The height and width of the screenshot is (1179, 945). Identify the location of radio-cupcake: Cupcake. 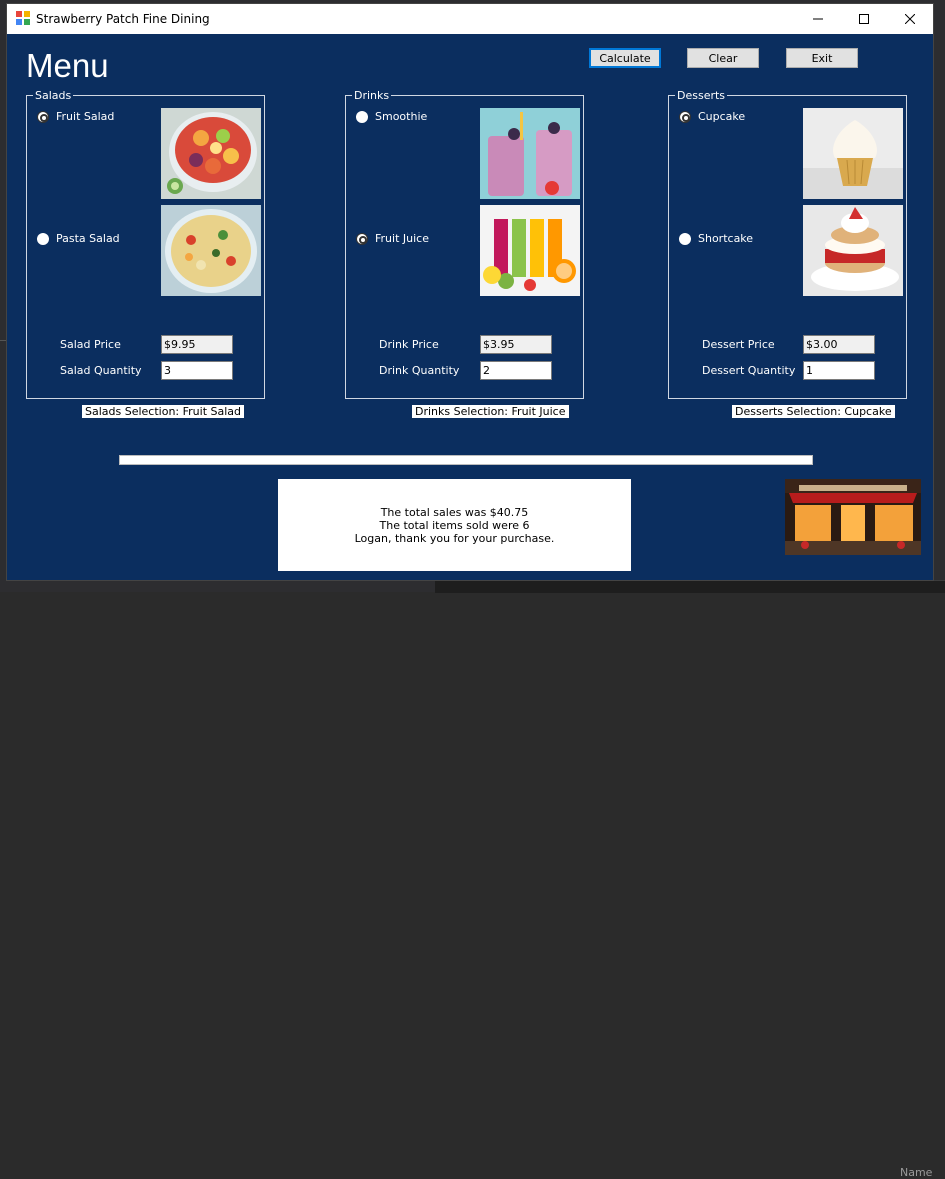
(712, 116).